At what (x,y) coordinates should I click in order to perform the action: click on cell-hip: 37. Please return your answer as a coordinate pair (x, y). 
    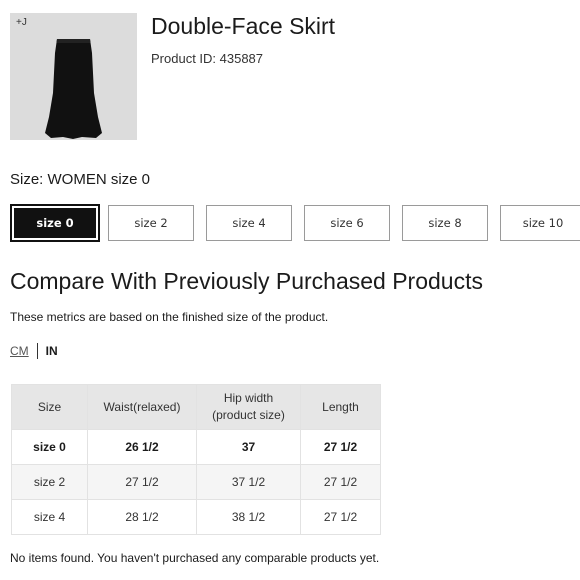
    Looking at the image, I should click on (248, 447).